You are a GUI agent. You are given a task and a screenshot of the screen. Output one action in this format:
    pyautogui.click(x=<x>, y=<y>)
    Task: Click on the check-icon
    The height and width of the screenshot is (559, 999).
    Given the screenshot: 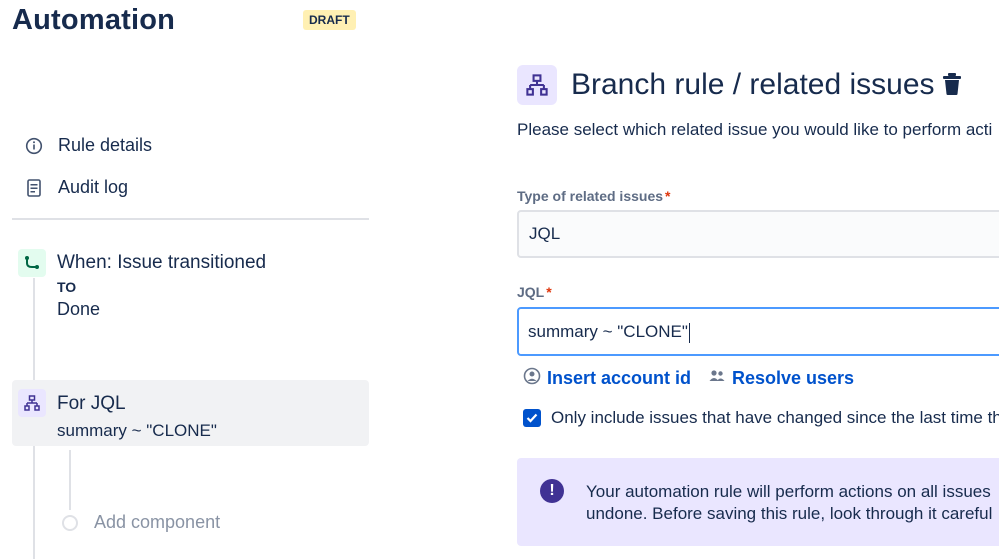 What is the action you would take?
    pyautogui.click(x=532, y=418)
    